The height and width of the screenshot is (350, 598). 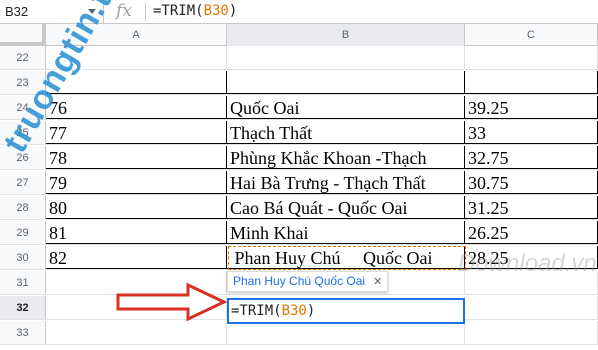 What do you see at coordinates (346, 35) in the screenshot?
I see `column-header-b: B` at bounding box center [346, 35].